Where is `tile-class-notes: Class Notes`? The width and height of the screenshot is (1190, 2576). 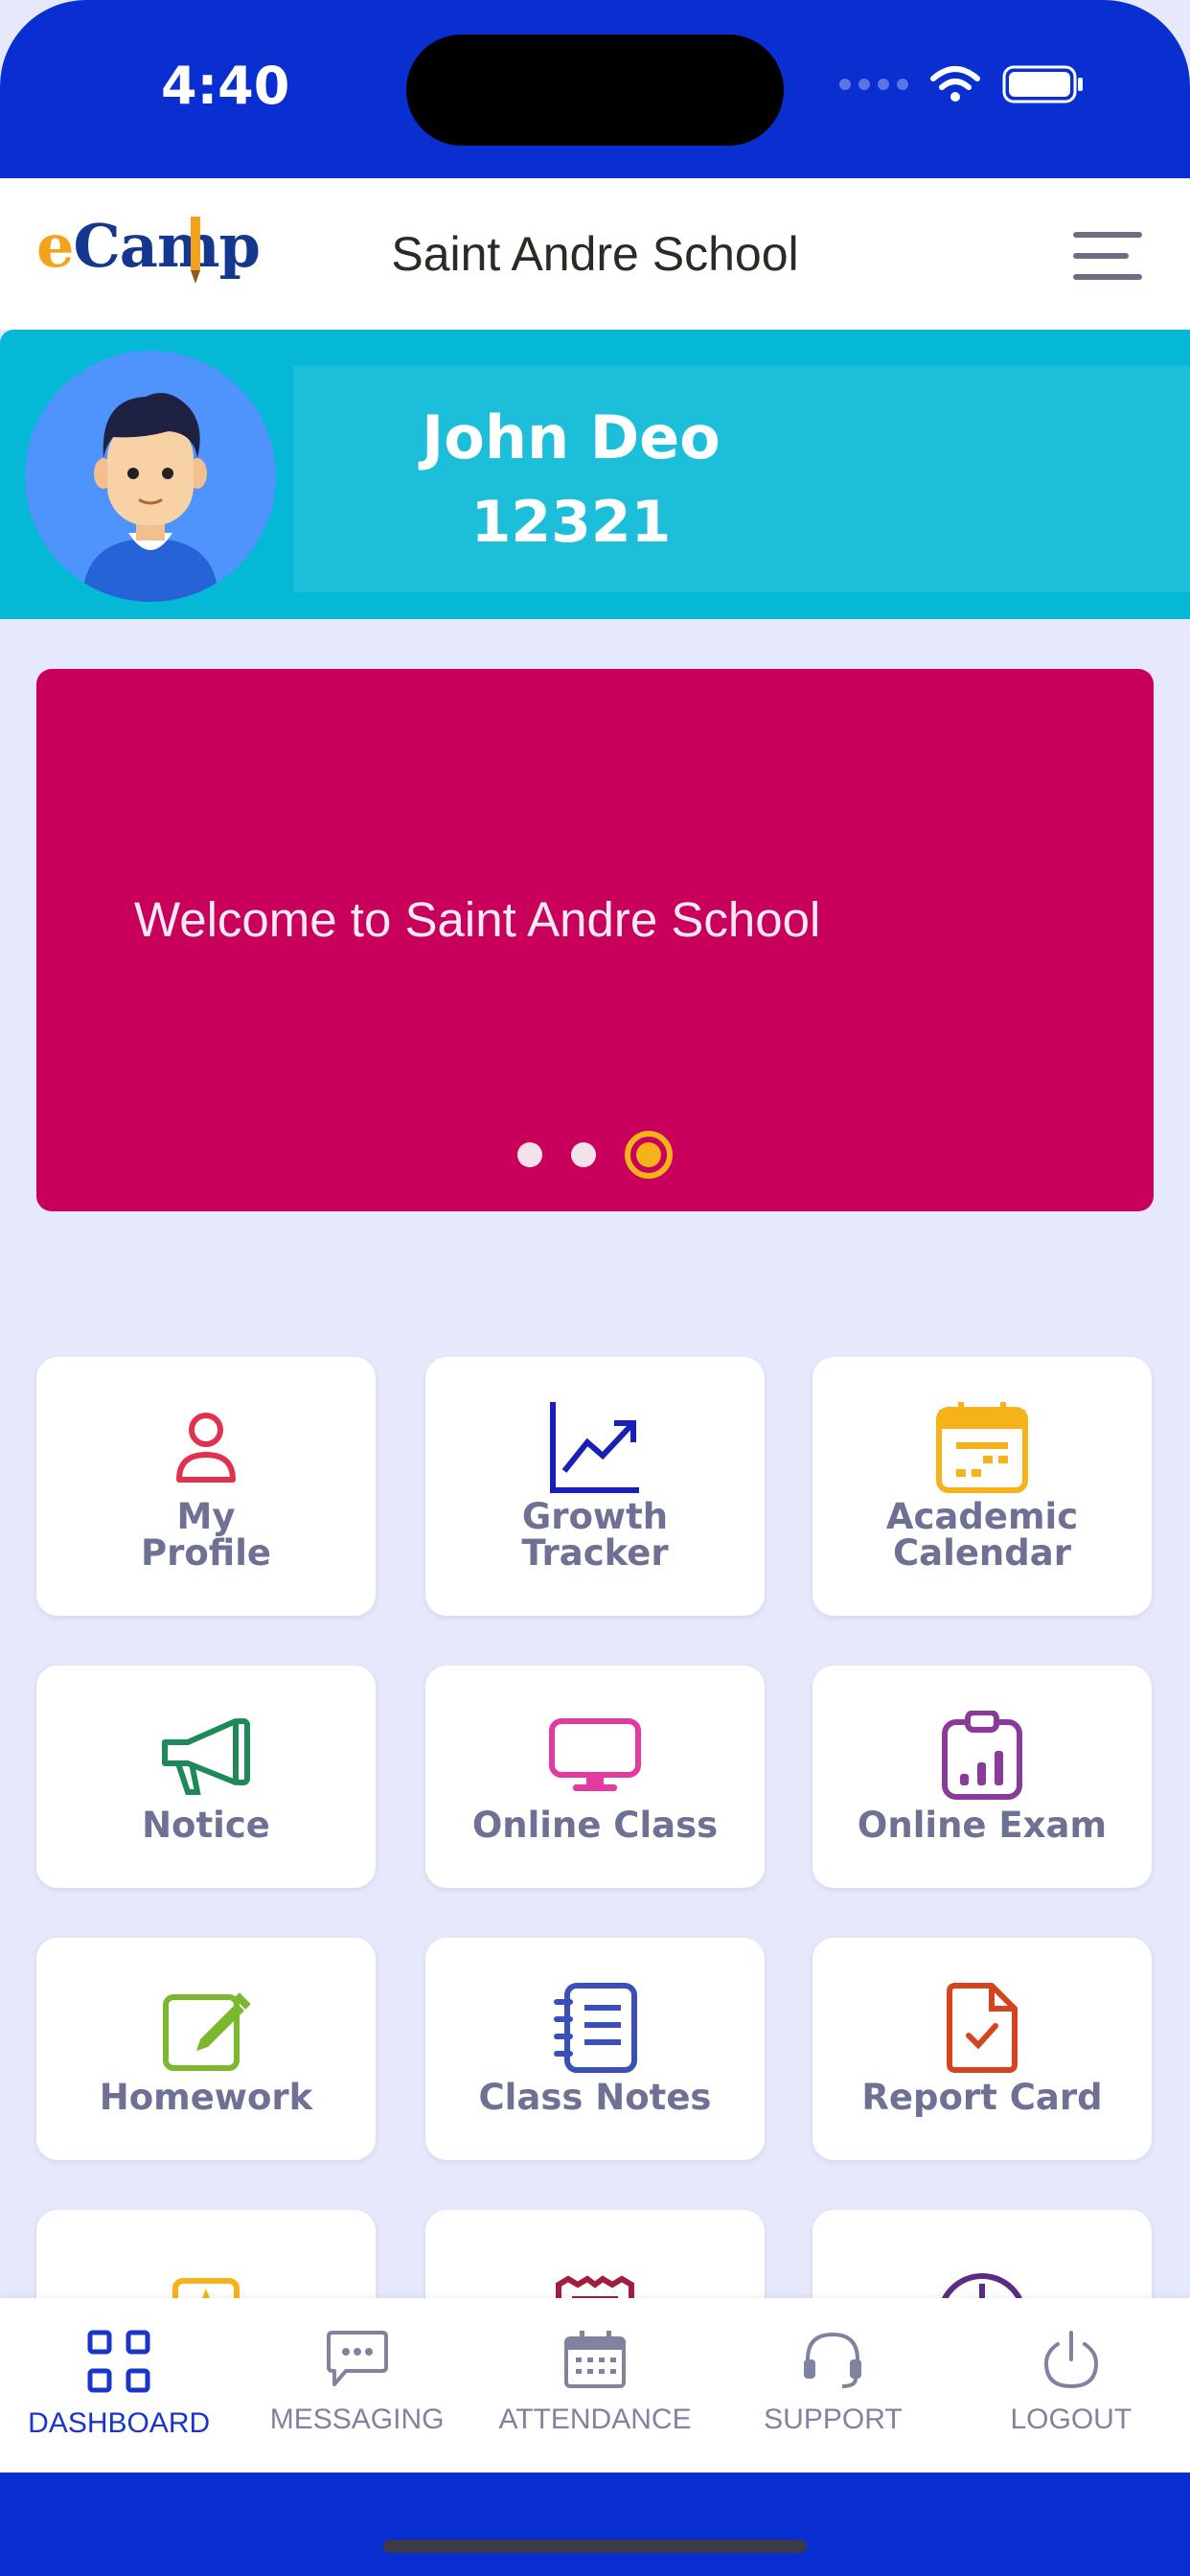 tile-class-notes: Class Notes is located at coordinates (595, 2049).